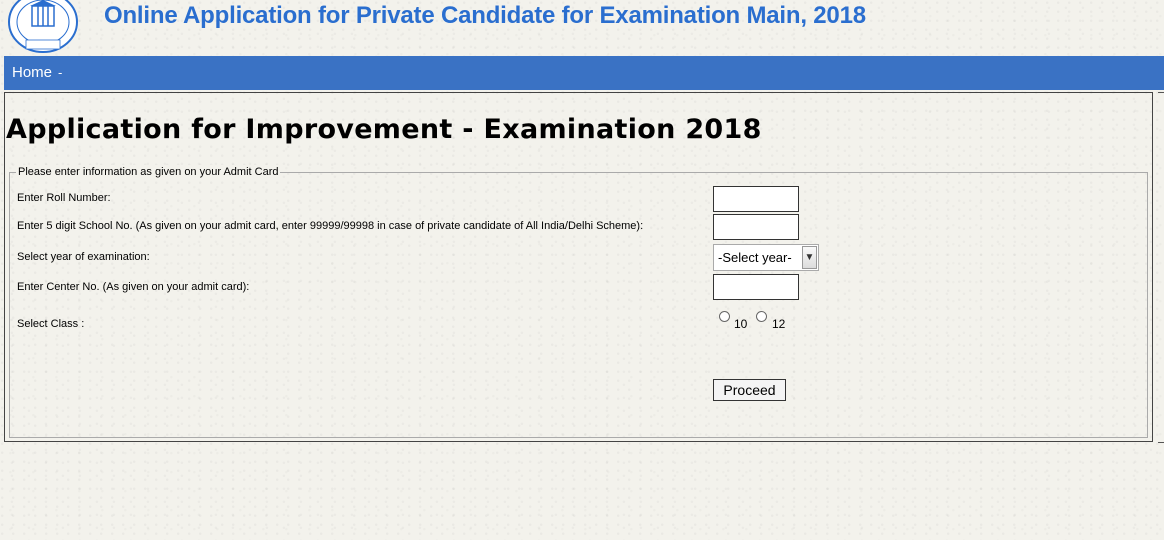 Image resolution: width=1164 pixels, height=540 pixels. Describe the element at coordinates (756, 227) in the screenshot. I see `school-number-input` at that location.